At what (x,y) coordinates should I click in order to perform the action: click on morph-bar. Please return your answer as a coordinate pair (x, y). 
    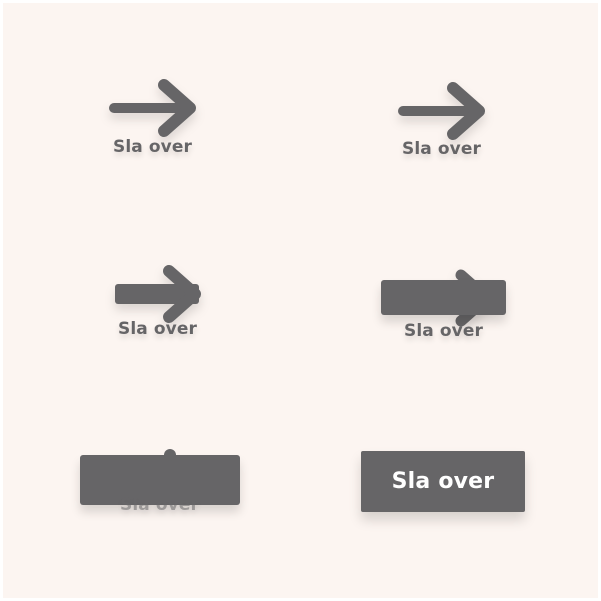
    Looking at the image, I should click on (443, 297).